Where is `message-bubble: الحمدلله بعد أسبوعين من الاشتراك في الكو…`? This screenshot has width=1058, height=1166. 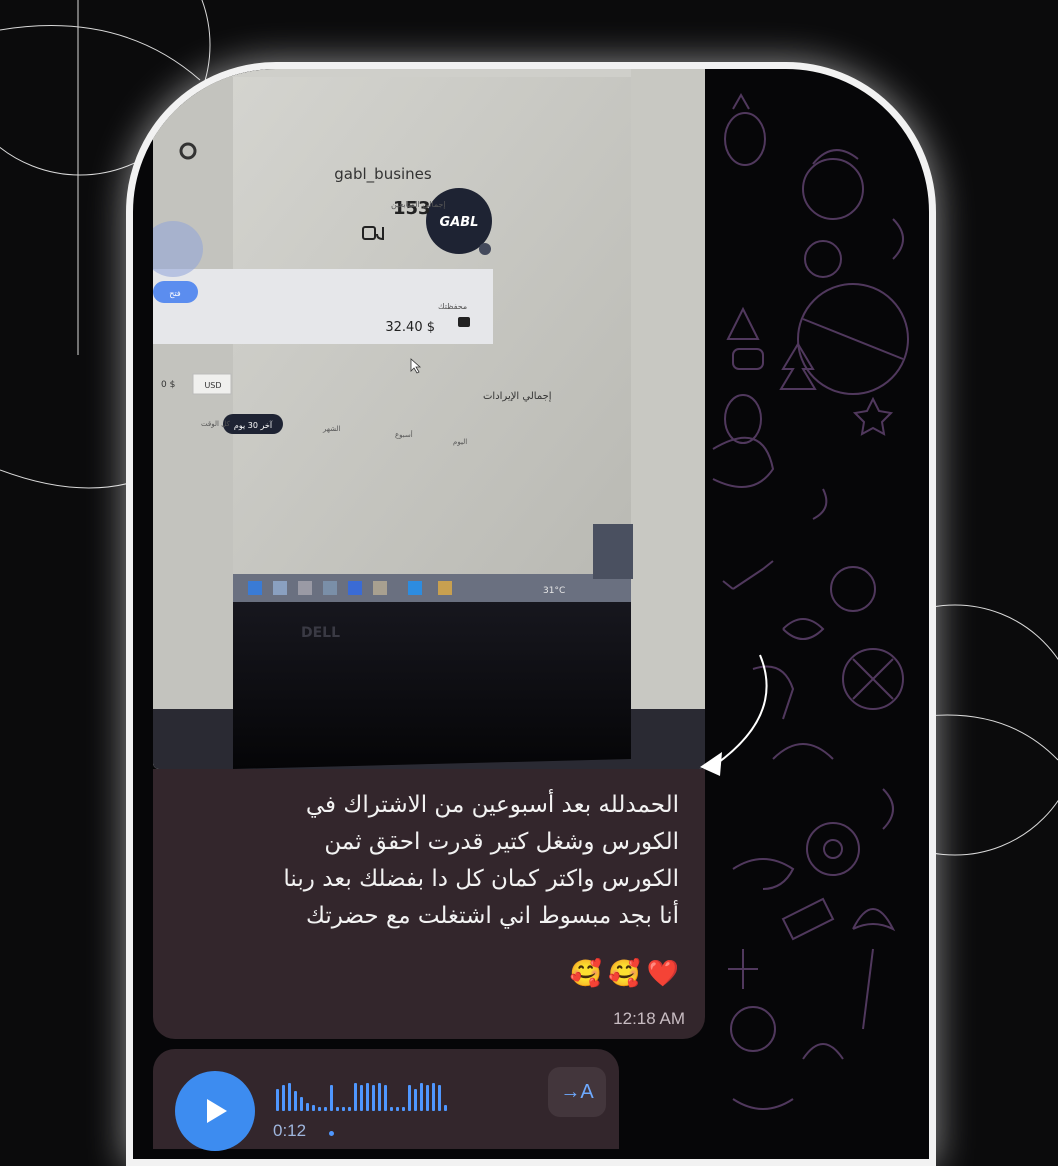
message-bubble: الحمدلله بعد أسبوعين من الاشتراك في الكو… is located at coordinates (429, 904).